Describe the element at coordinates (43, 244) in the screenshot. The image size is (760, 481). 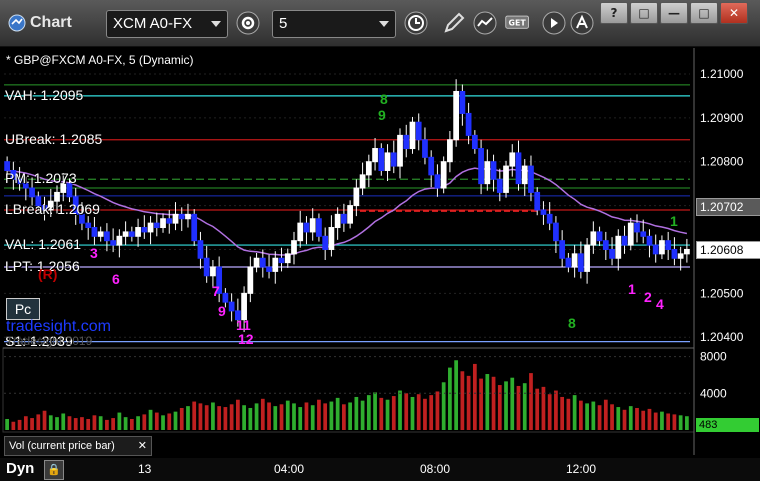
I see `level-label: VAL: 1.2061` at that location.